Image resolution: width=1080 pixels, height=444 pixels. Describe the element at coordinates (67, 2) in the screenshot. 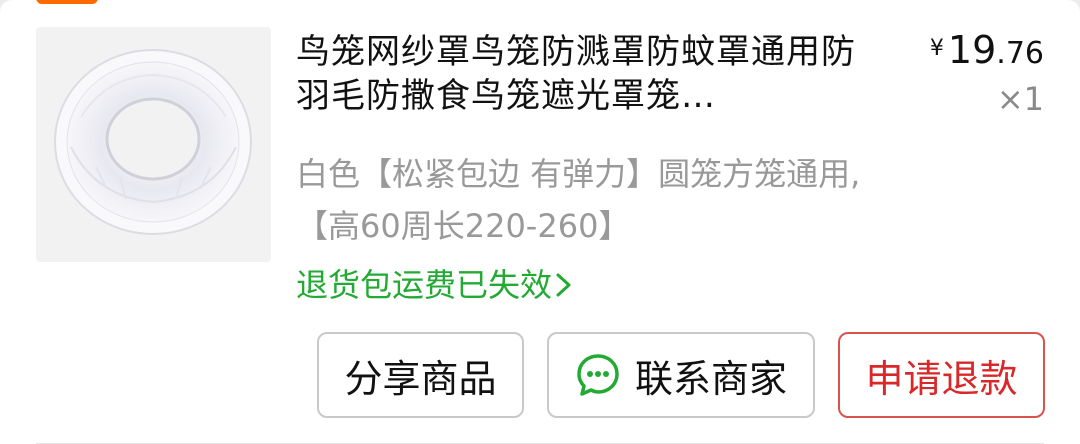

I see `order-tag` at that location.